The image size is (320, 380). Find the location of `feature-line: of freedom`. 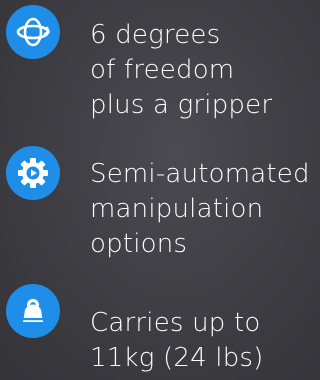

feature-line: of freedom is located at coordinates (162, 70).